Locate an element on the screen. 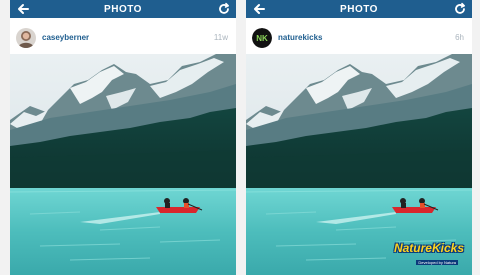 The image size is (480, 275). watermark-logo: NatureKicks Developed by Natura is located at coordinates (432, 256).